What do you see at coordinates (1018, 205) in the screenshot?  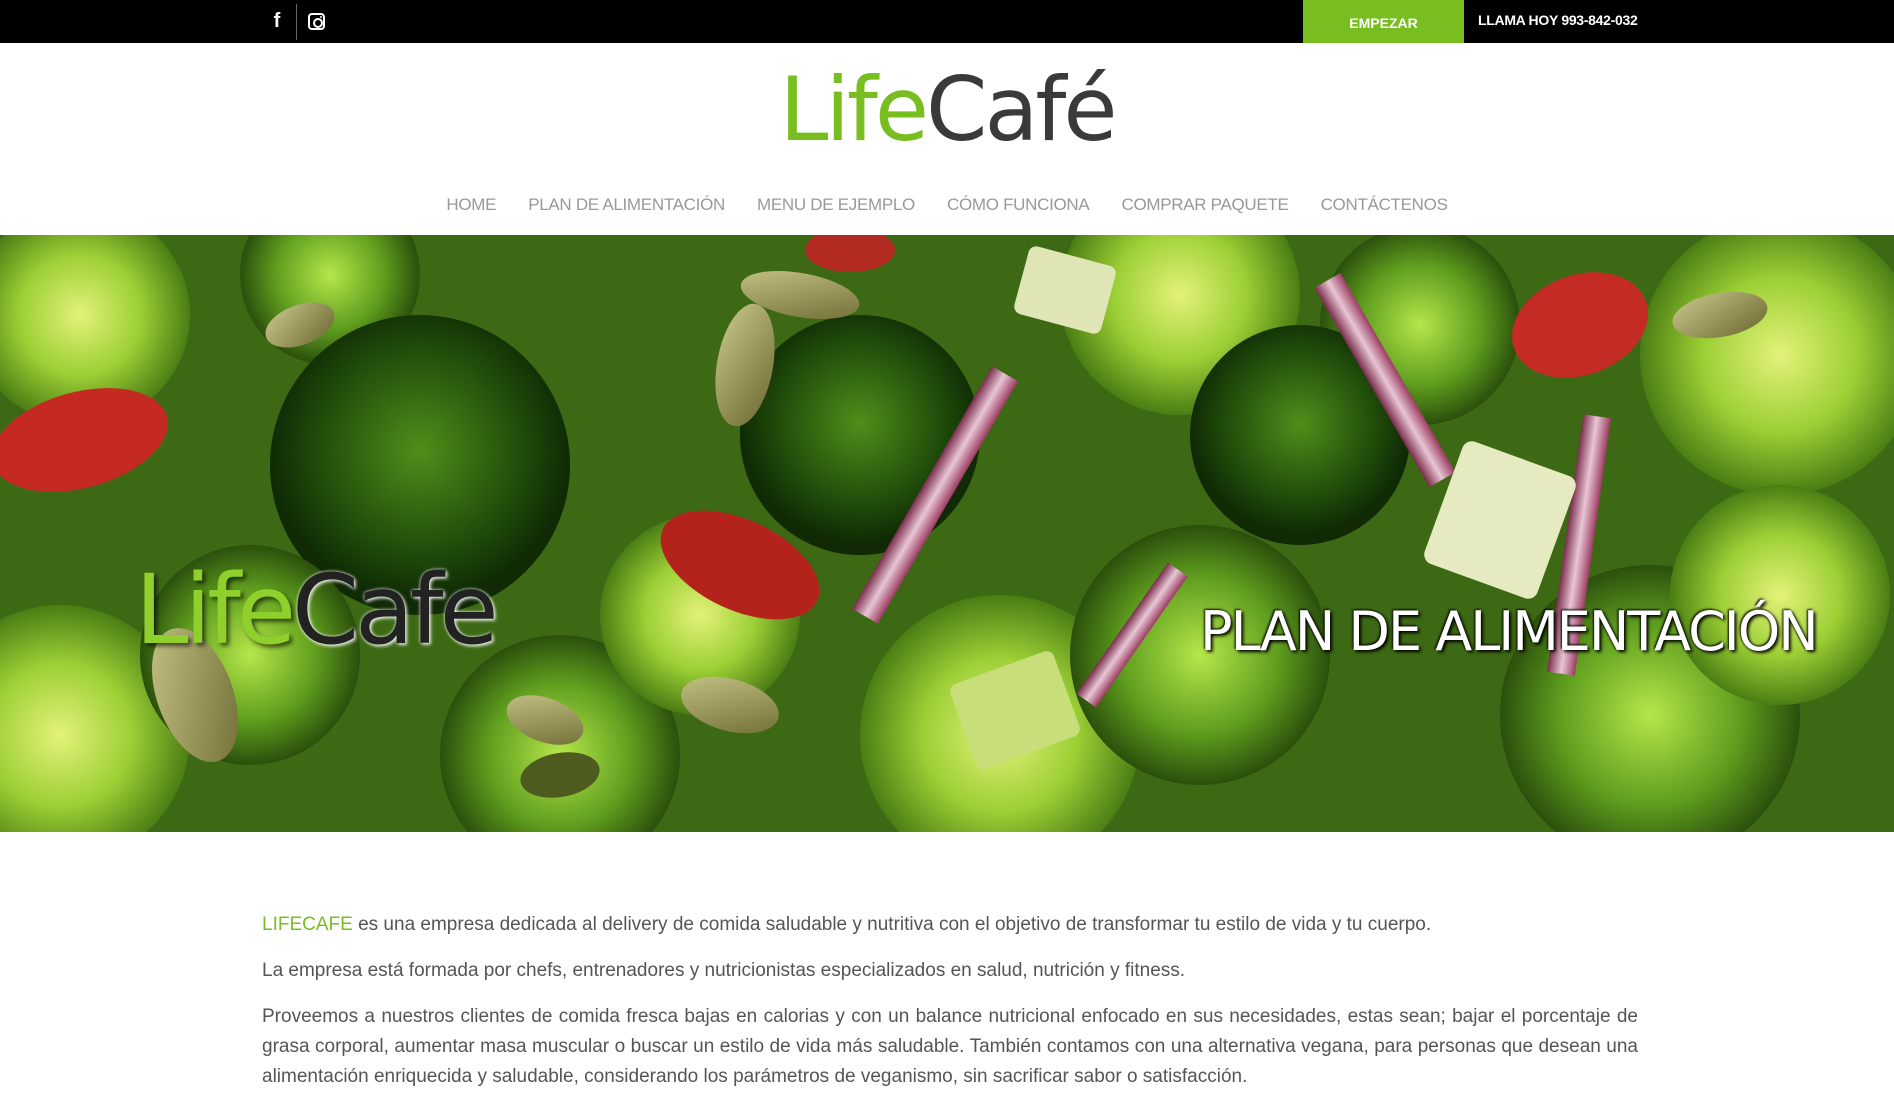 I see `nav-item-como-funciona: CÓMO FUNCIONA` at bounding box center [1018, 205].